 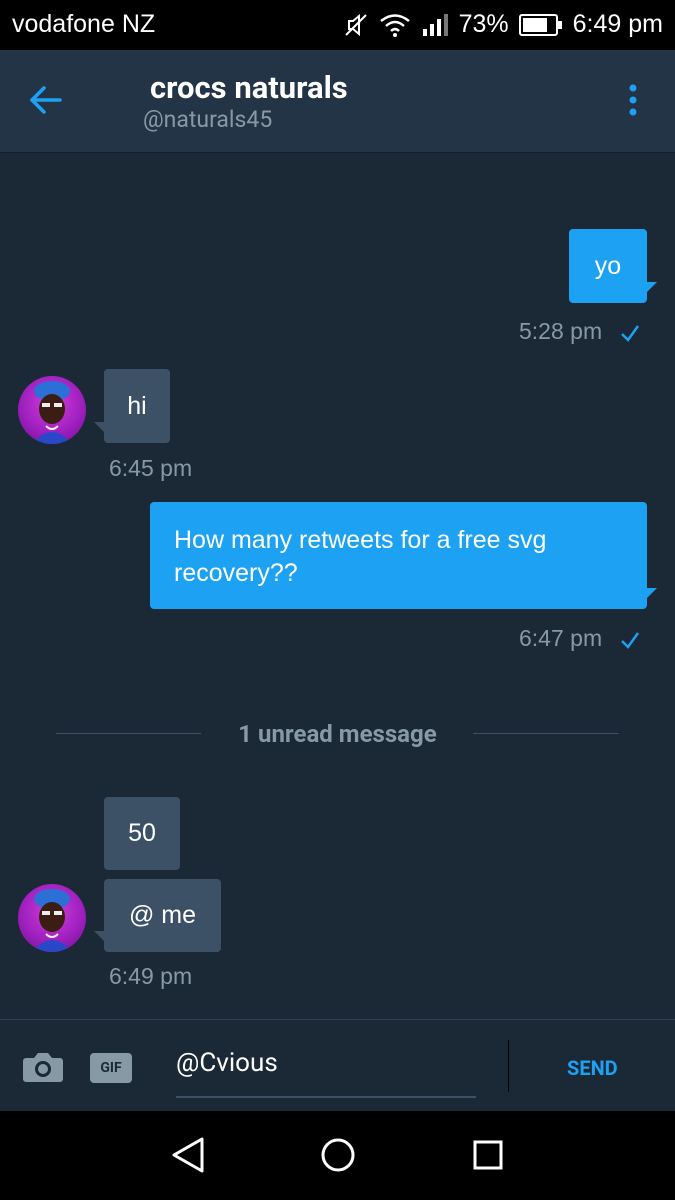 I want to click on nav-home-icon, so click(x=338, y=1155).